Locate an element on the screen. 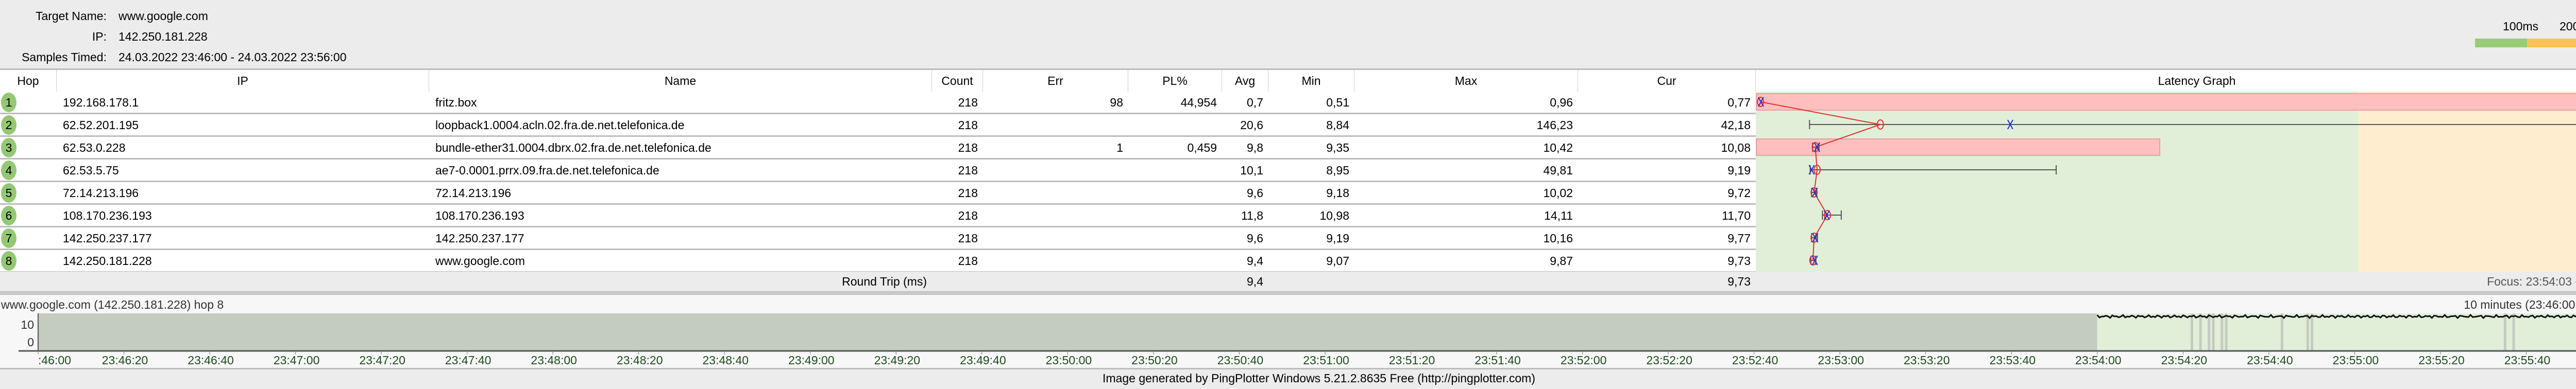  hop-number-badge: 5 is located at coordinates (8, 193).